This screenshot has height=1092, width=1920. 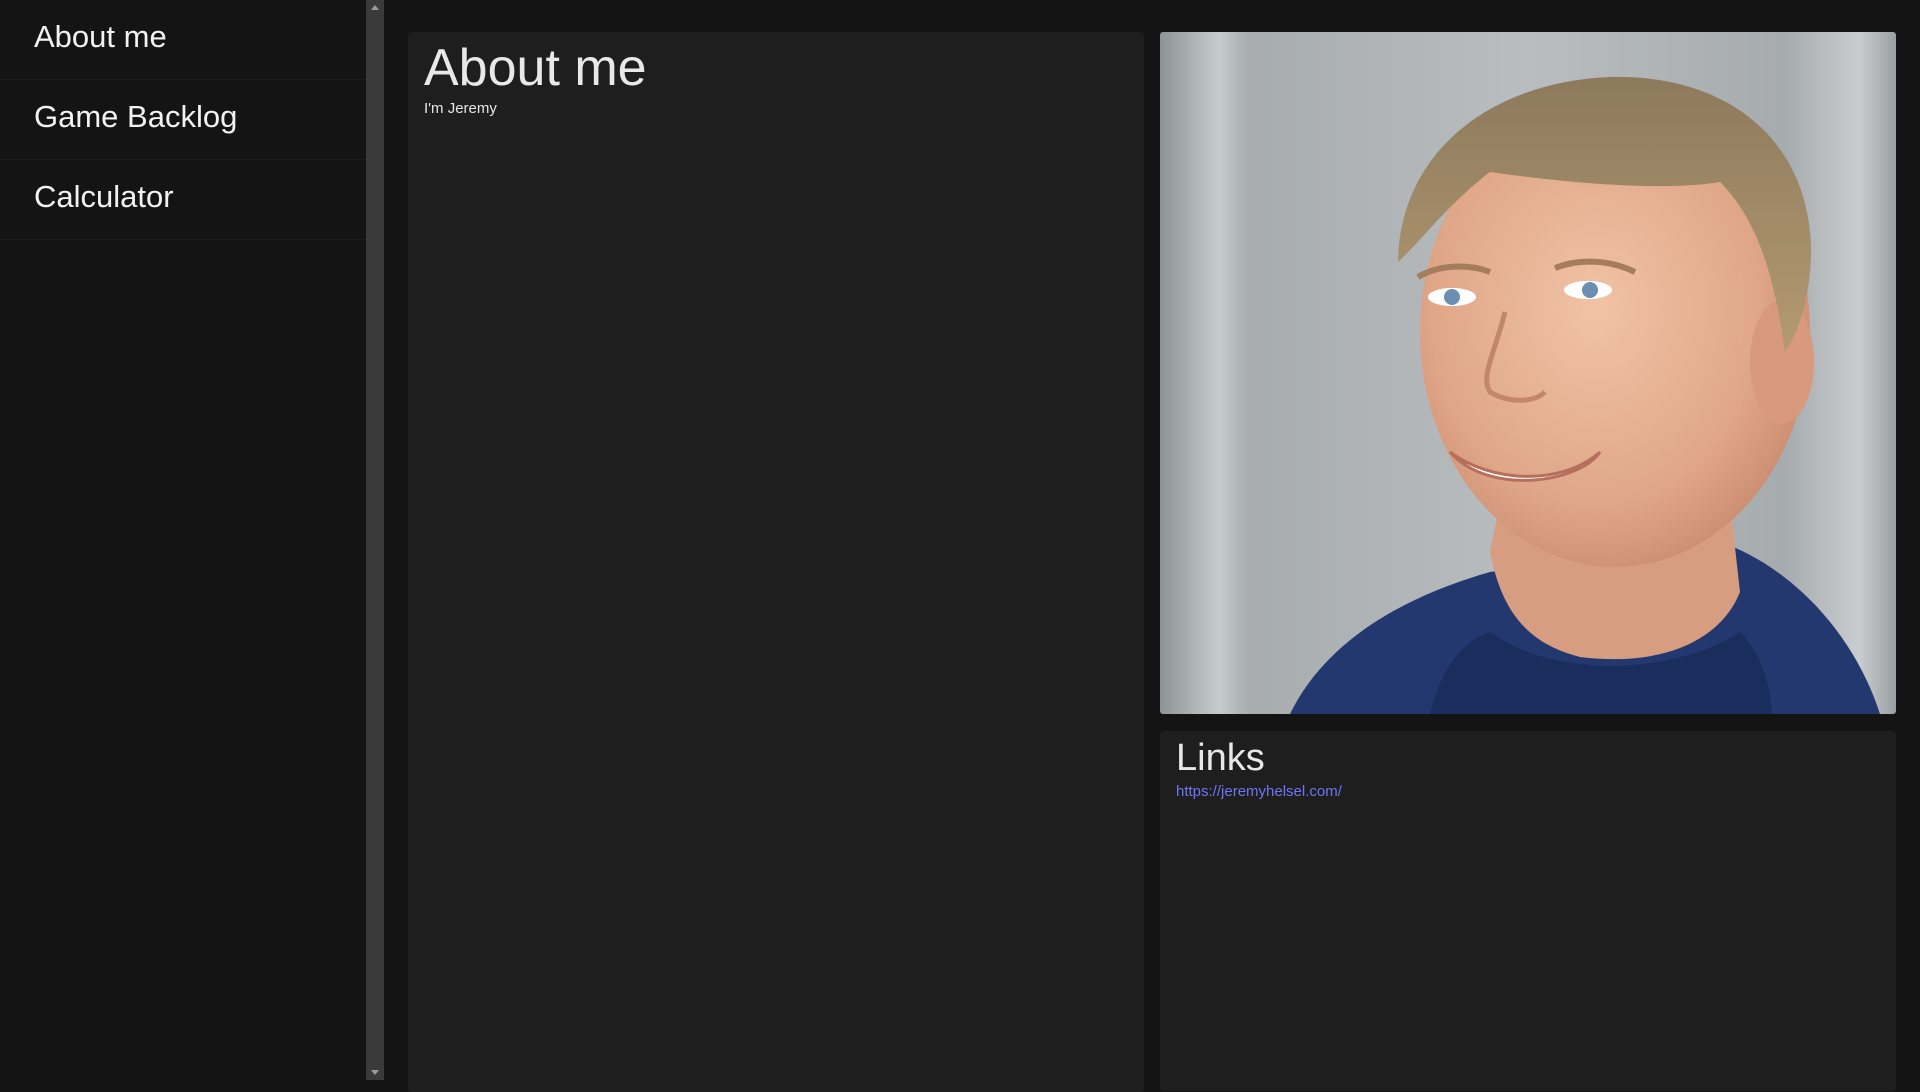 I want to click on sidebar-scrollbar, so click(x=375, y=540).